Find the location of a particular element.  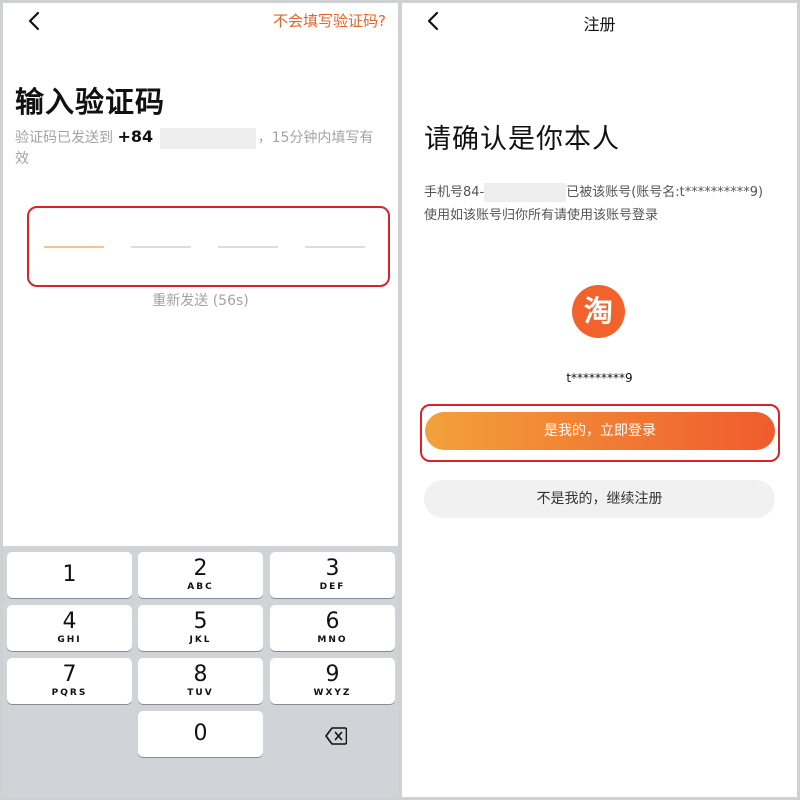

key-number: 0 is located at coordinates (200, 733).